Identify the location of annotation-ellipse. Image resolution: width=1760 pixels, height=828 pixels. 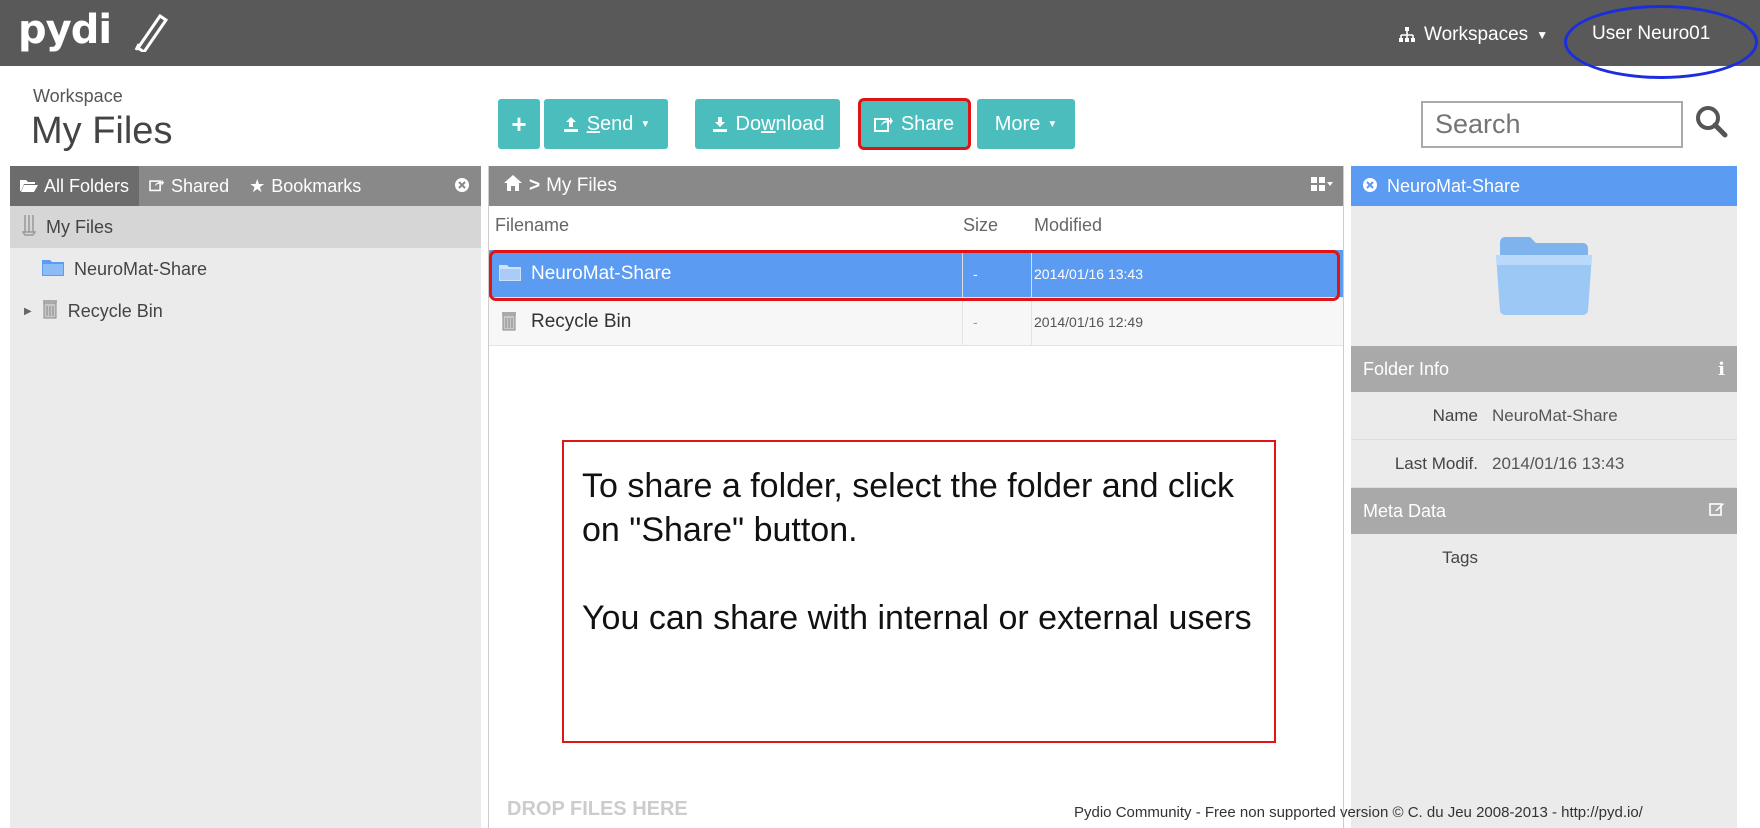
(1661, 42).